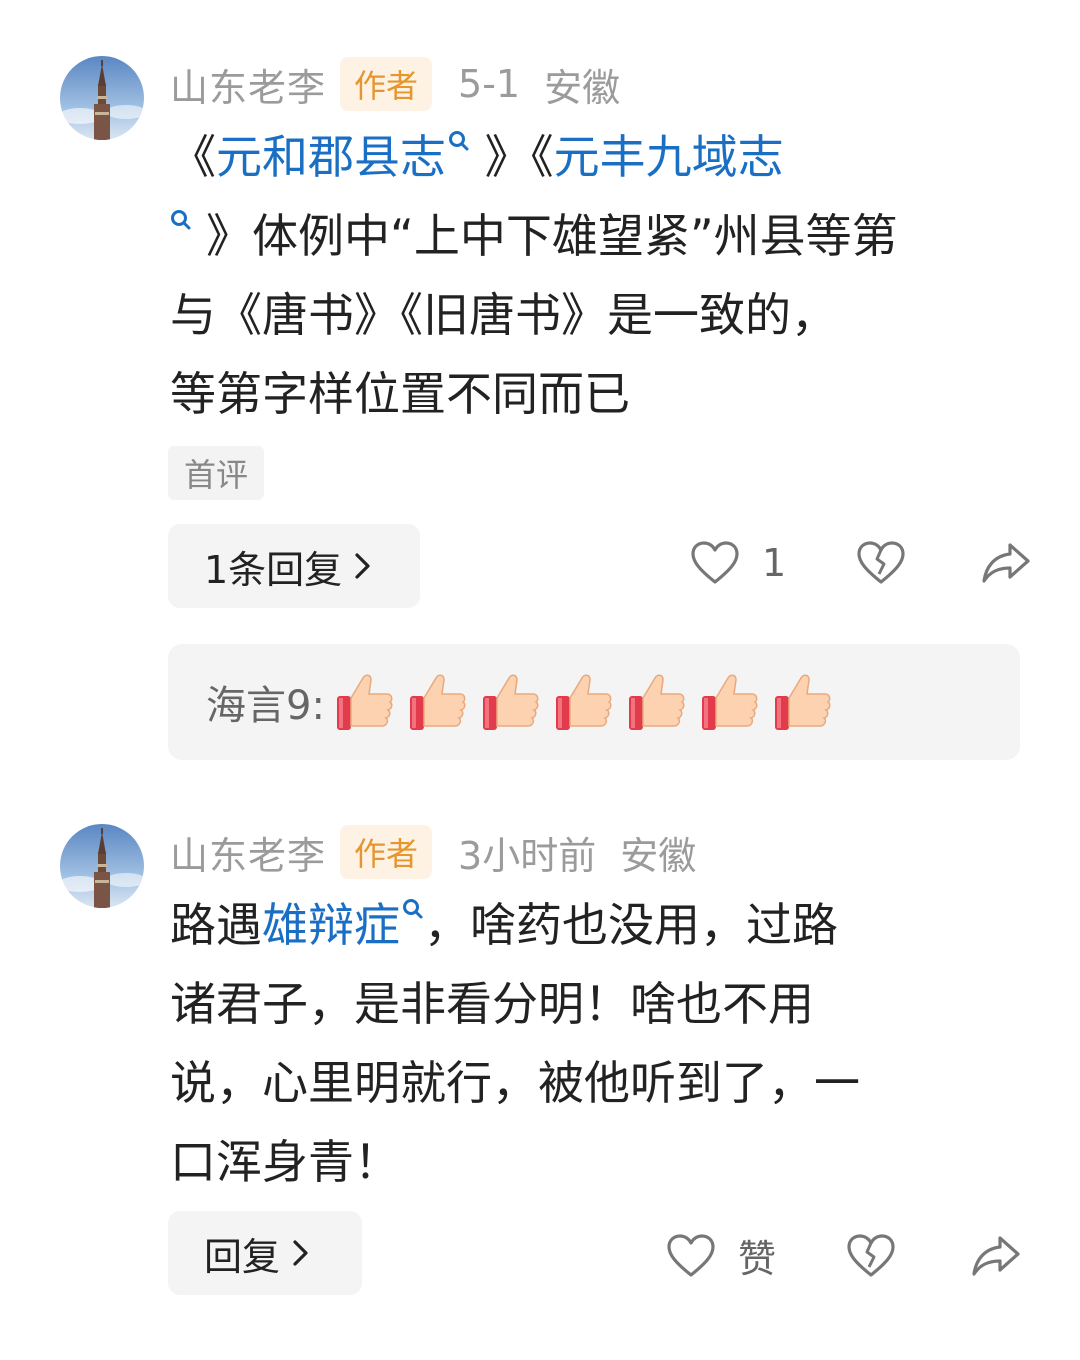 This screenshot has height=1360, width=1080. I want to click on comment-actions: 1, so click(861, 563).